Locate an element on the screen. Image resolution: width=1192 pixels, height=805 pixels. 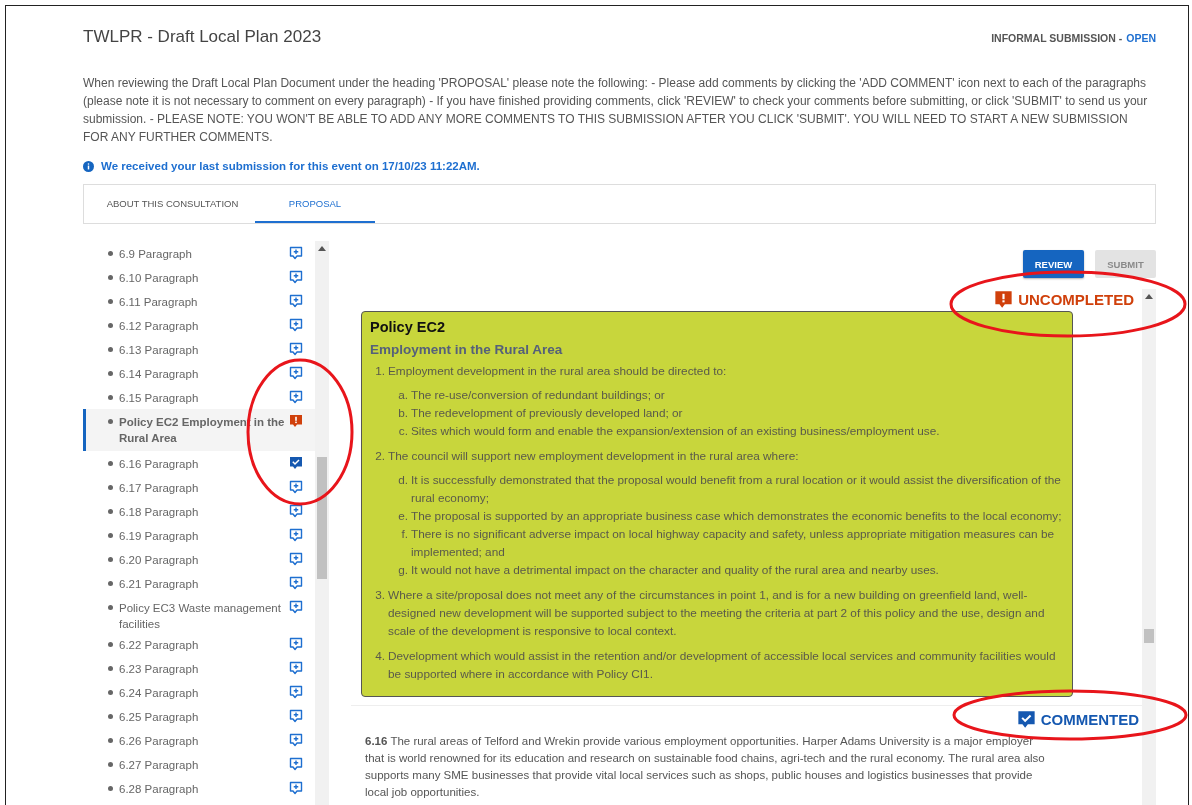
sidebar-item: 6.12 Paragraph is located at coordinates (199, 325).